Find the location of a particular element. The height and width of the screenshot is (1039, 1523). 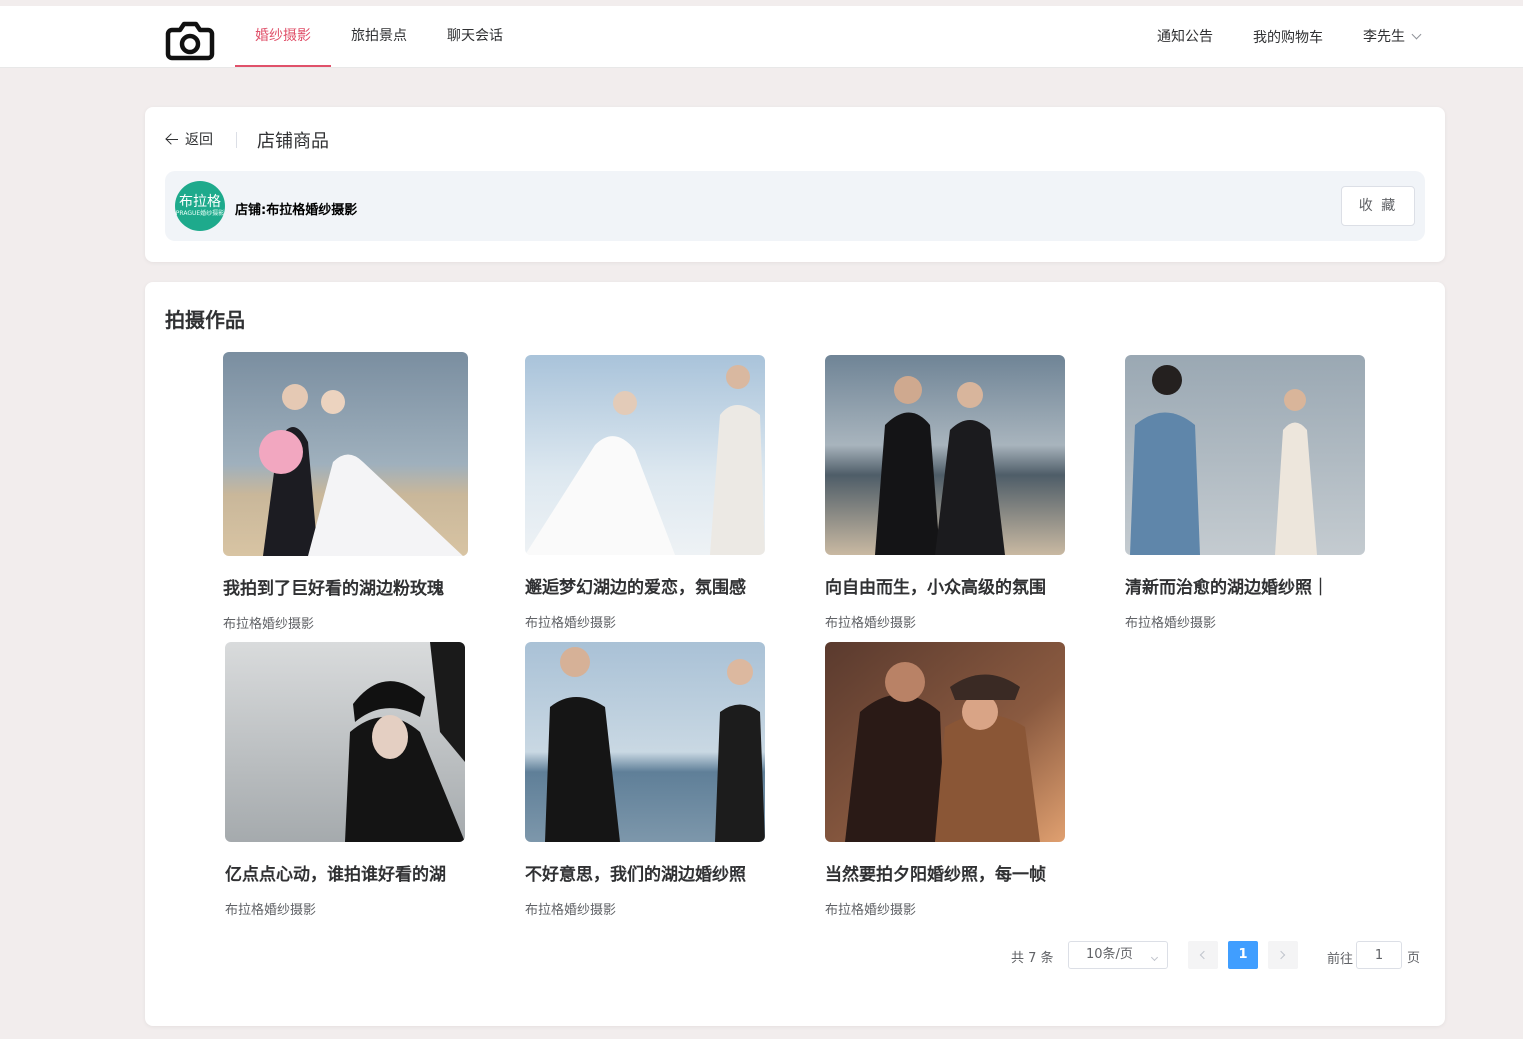

camera-logo-icon is located at coordinates (190, 38).